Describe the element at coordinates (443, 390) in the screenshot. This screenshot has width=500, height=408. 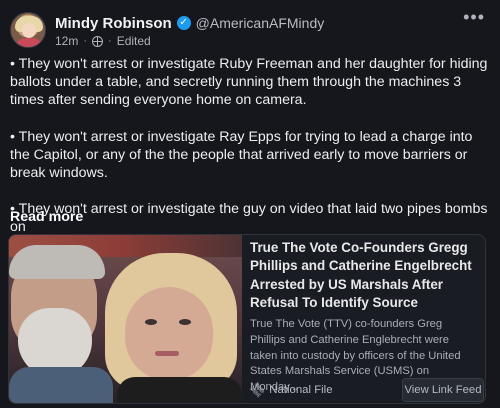
I see `view-link-feed-button: View Link Feed` at that location.